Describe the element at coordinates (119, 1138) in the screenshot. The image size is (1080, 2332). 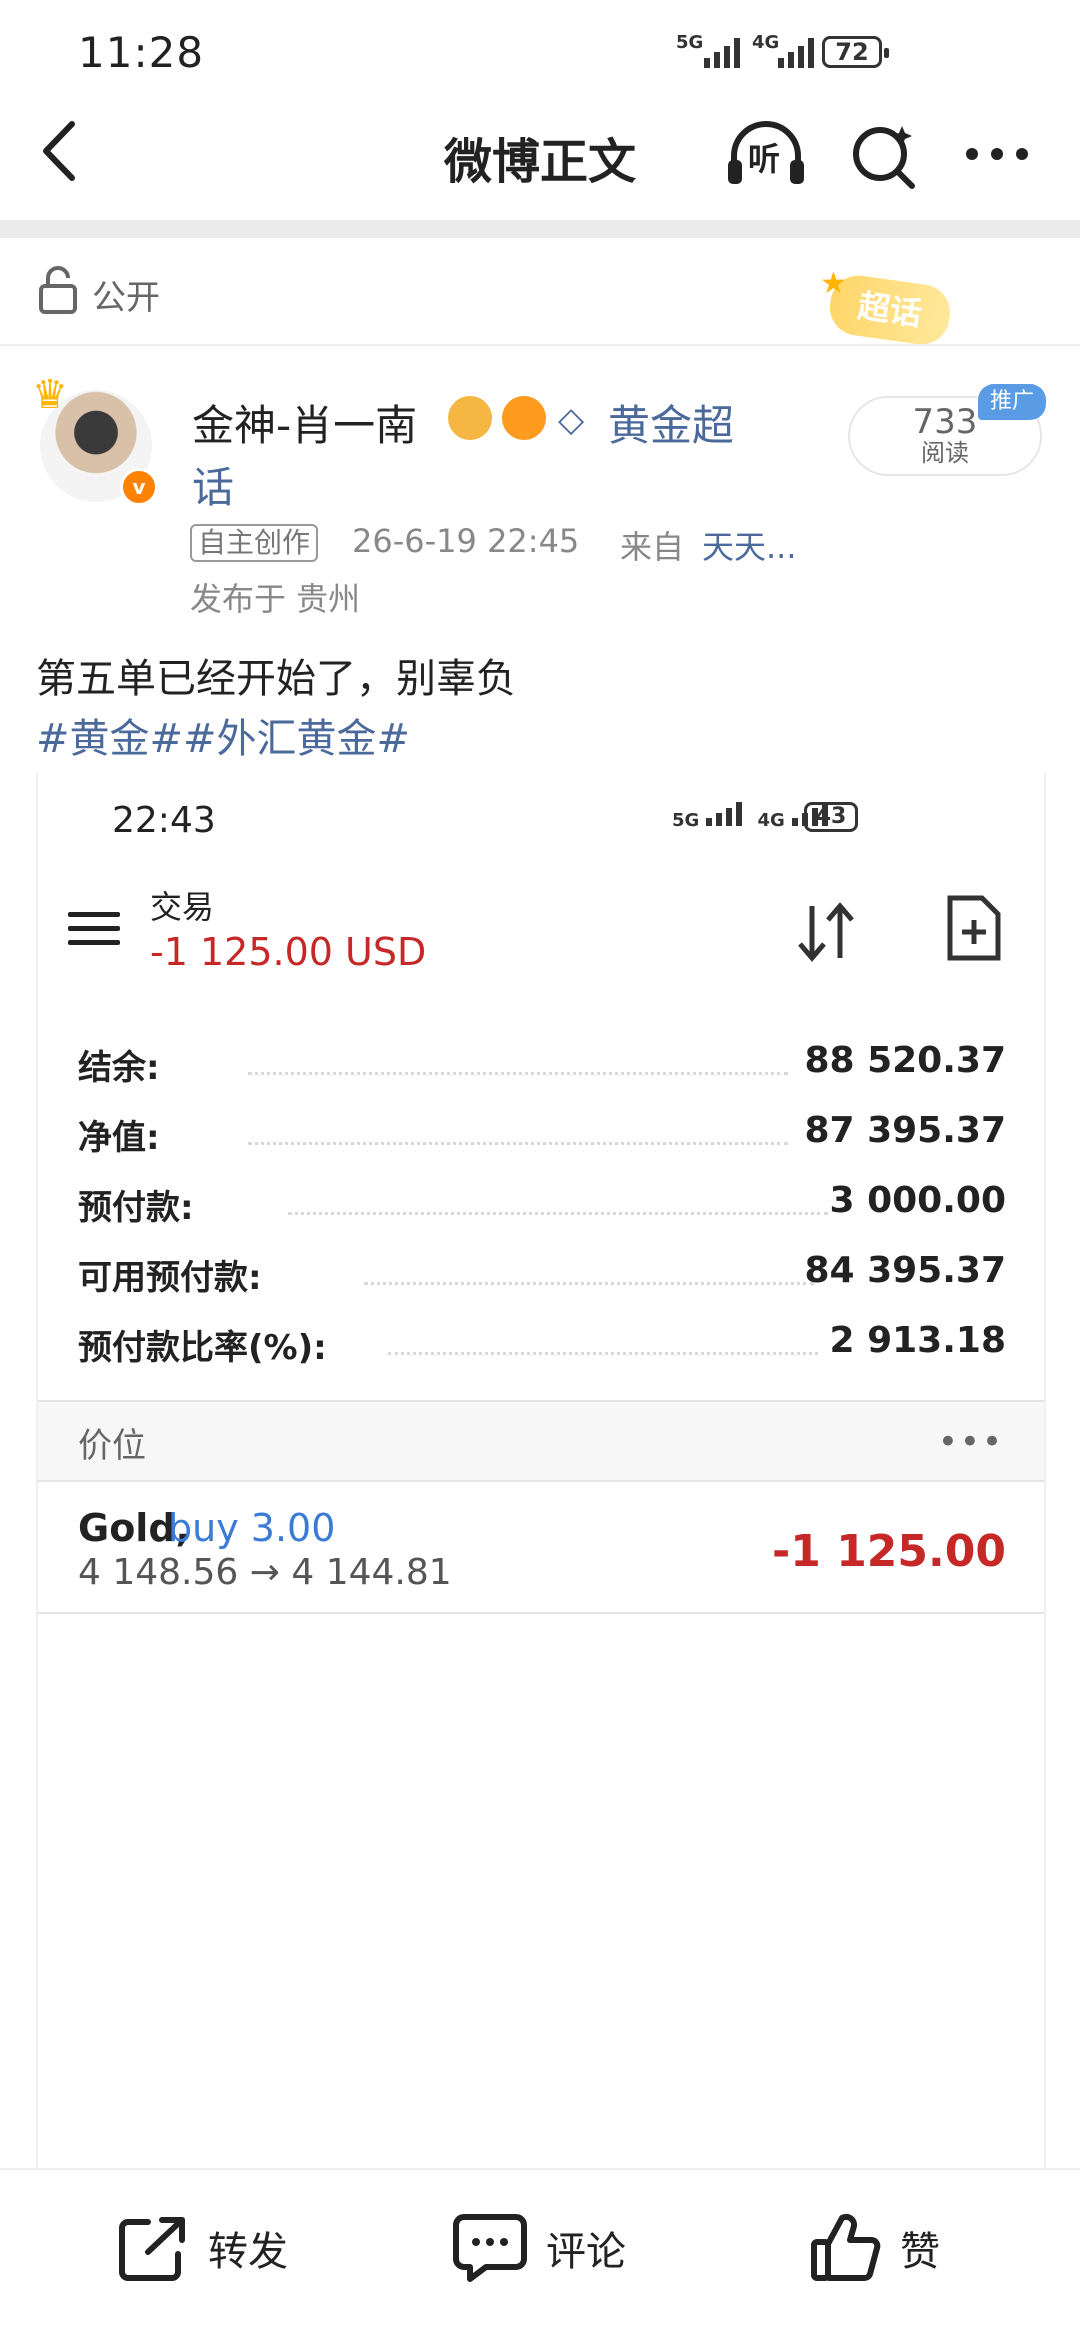
I see `equity-label: 净值:` at that location.